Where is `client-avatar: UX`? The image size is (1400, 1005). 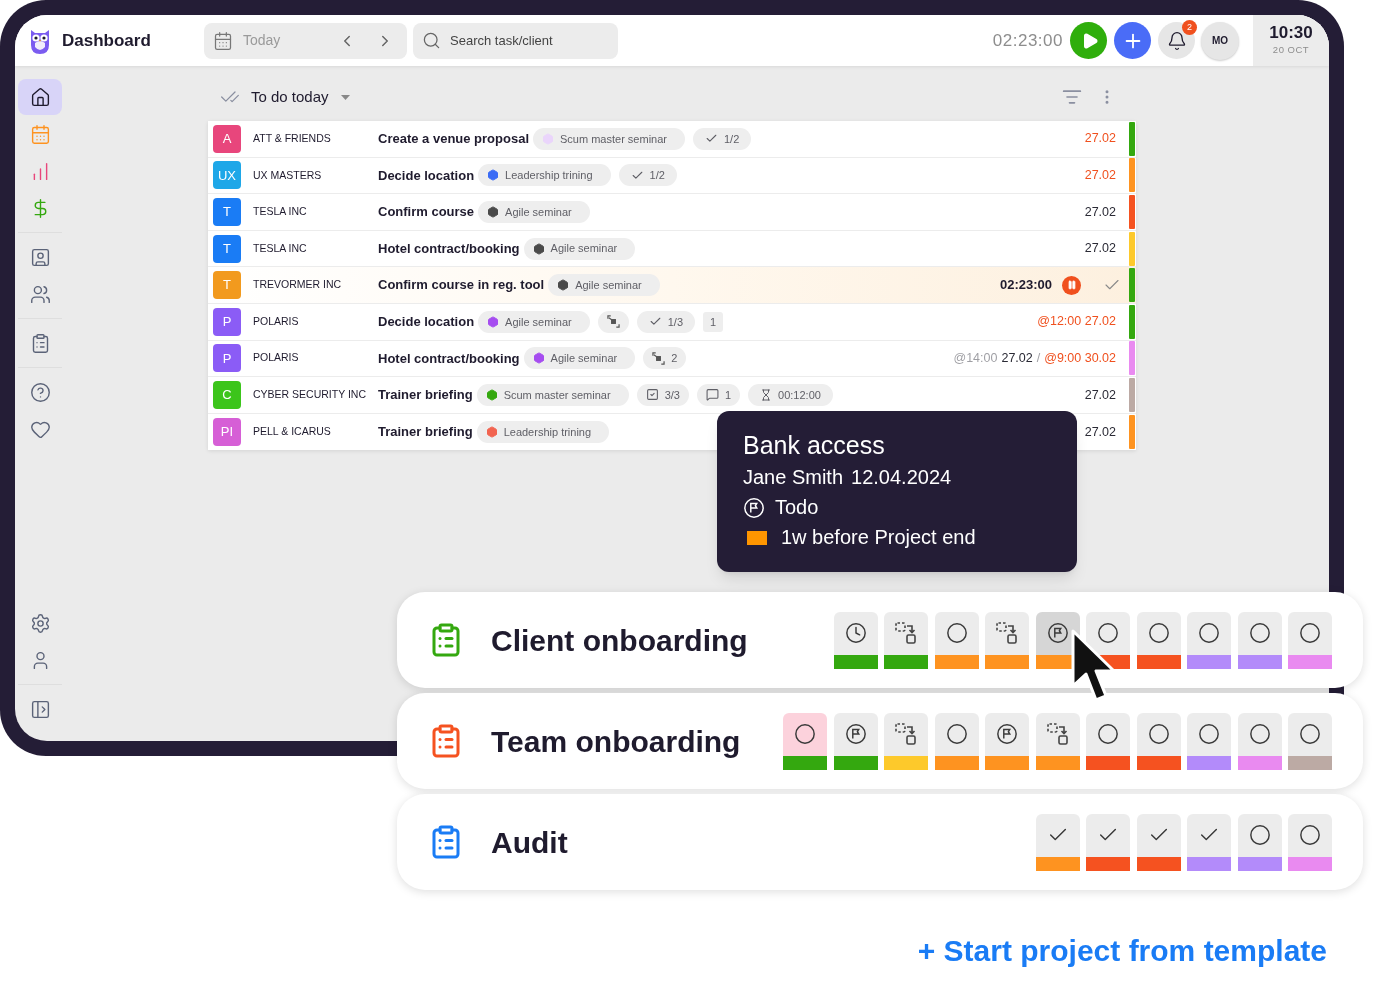 client-avatar: UX is located at coordinates (227, 175).